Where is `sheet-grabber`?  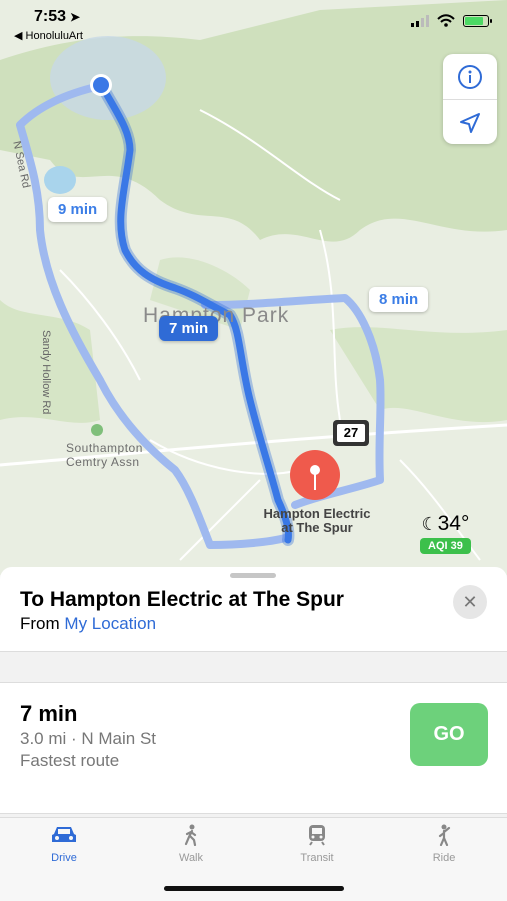
sheet-grabber is located at coordinates (253, 575).